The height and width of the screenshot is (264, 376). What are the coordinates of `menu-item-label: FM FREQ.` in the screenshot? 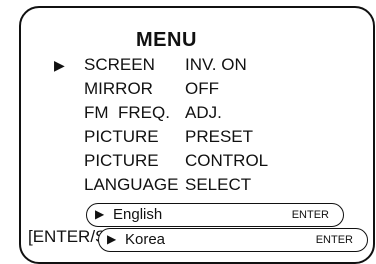 It's located at (127, 112).